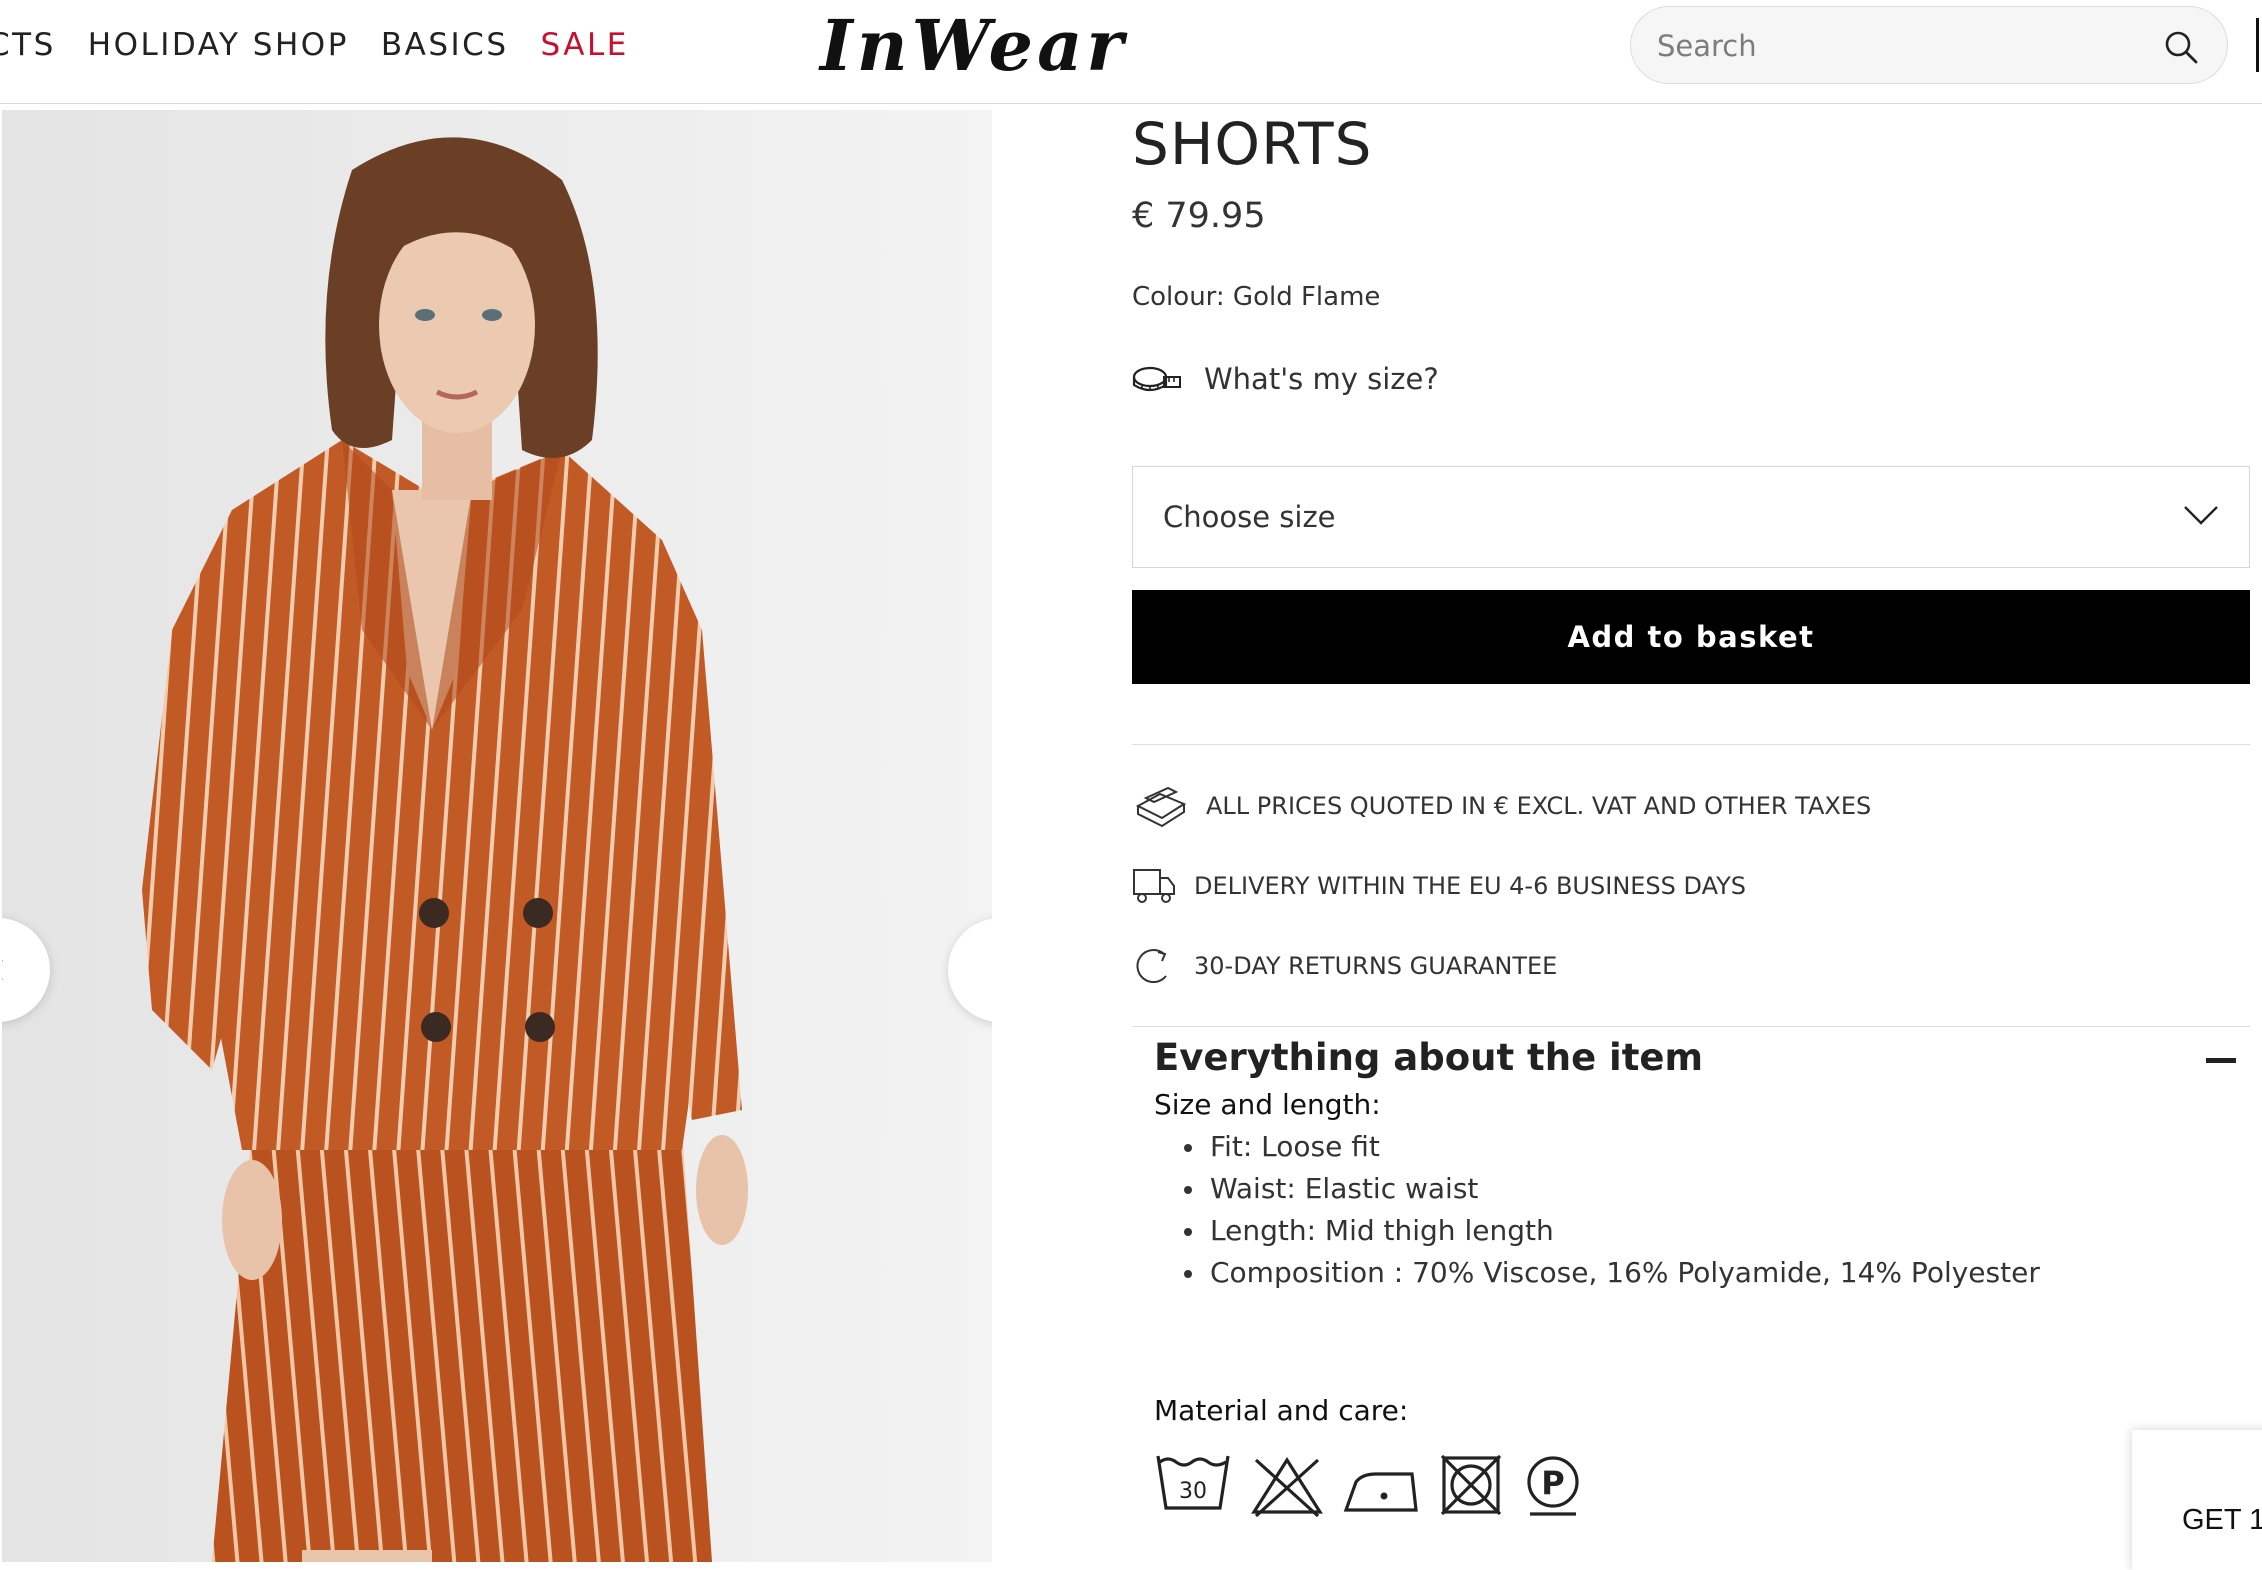 The width and height of the screenshot is (2262, 1570). What do you see at coordinates (1151, 966) in the screenshot?
I see `return-icon` at bounding box center [1151, 966].